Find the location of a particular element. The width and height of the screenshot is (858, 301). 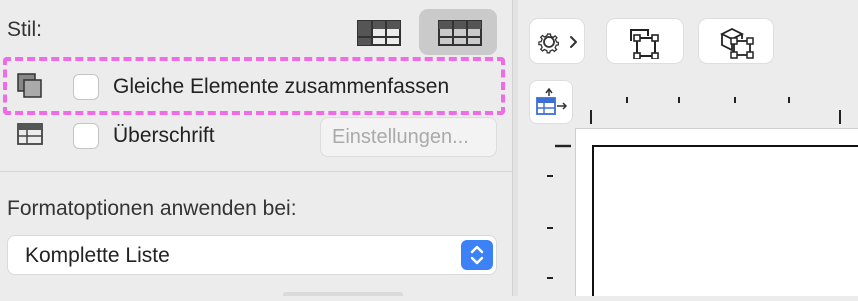

gear-chevron-icon is located at coordinates (558, 44).